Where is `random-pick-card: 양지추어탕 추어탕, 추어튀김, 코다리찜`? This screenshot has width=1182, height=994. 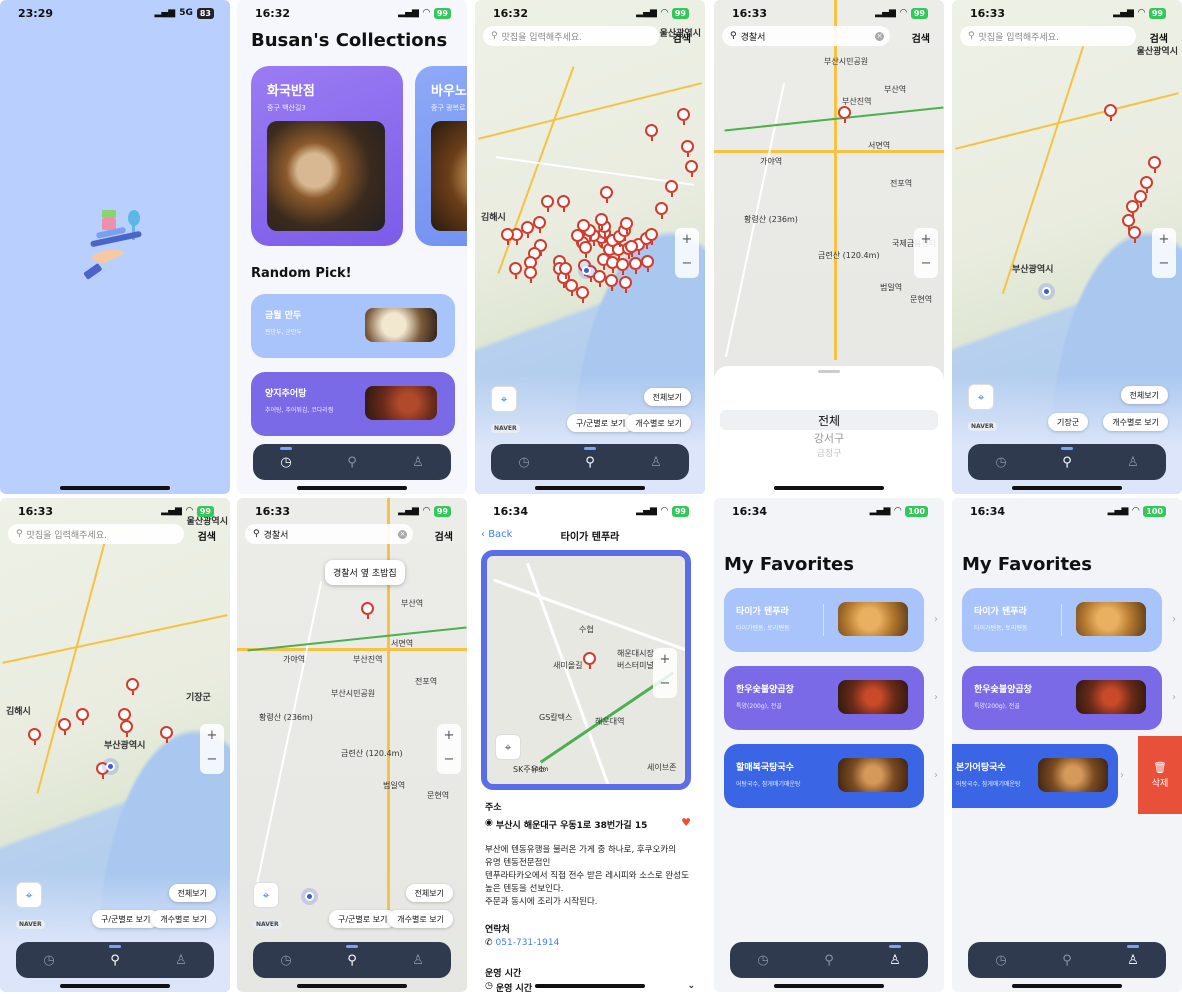
random-pick-card: 양지추어탕 추어탕, 추어튀김, 코다리찜 is located at coordinates (353, 404).